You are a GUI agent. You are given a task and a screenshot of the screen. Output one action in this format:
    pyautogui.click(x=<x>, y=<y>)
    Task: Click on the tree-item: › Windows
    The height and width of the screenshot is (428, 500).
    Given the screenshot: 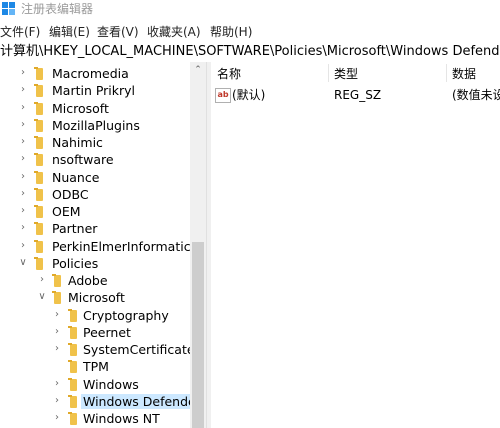 What is the action you would take?
    pyautogui.click(x=95, y=384)
    